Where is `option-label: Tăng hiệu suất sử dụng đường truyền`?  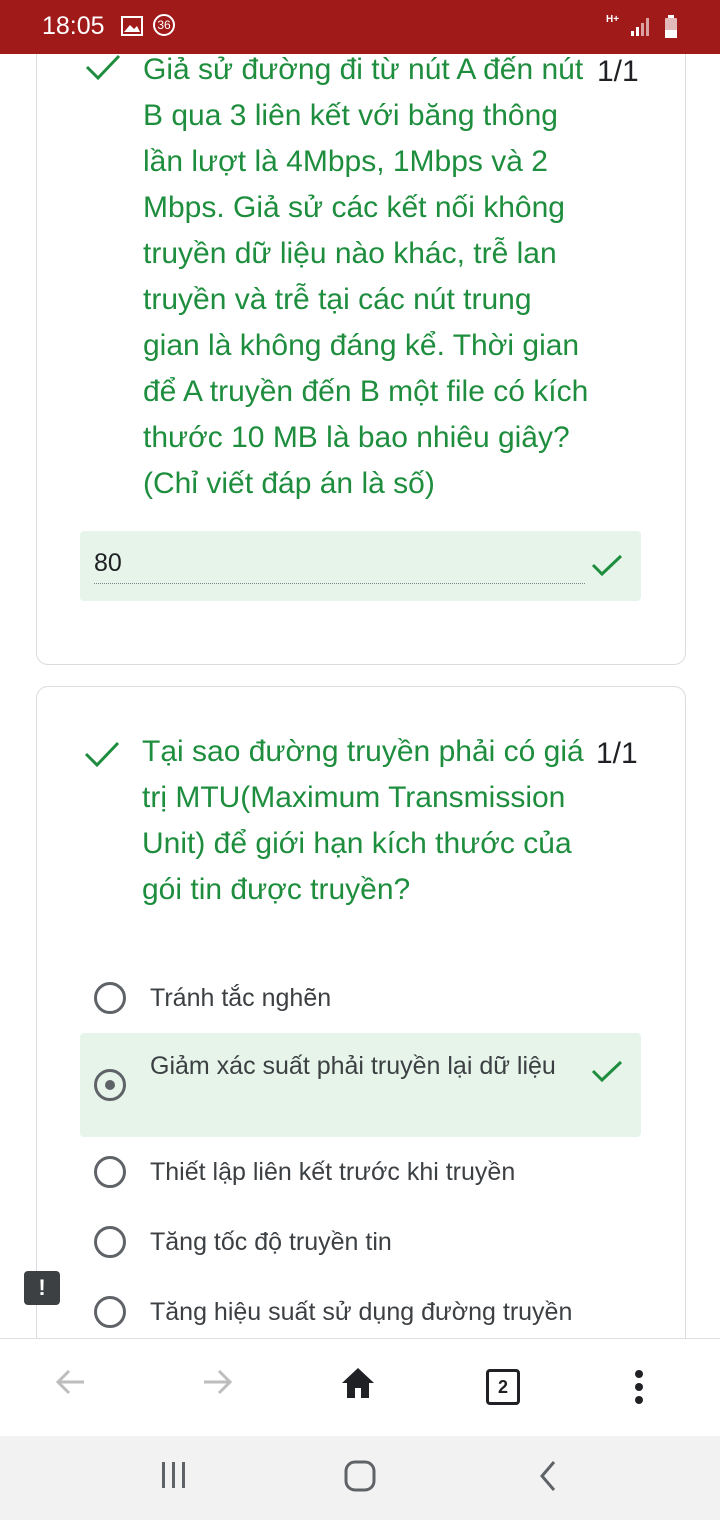 option-label: Tăng hiệu suất sử dụng đường truyền is located at coordinates (361, 1312).